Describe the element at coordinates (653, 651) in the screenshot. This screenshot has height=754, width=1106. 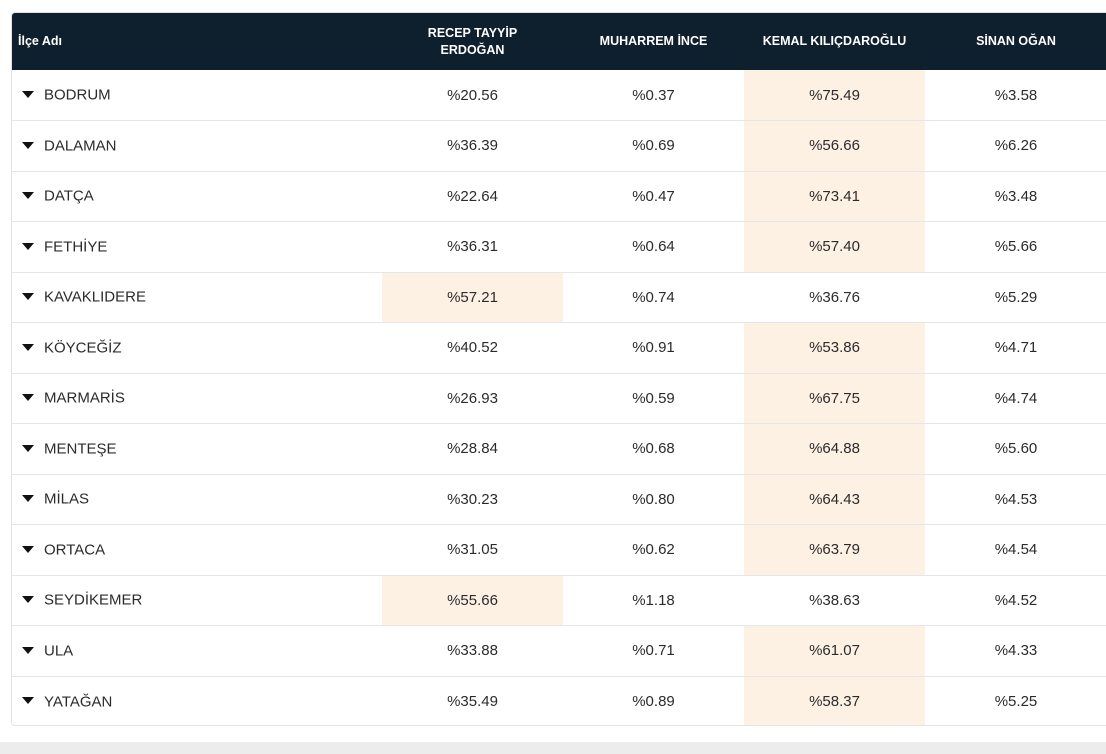
I see `vote-share-cell: %0.71` at that location.